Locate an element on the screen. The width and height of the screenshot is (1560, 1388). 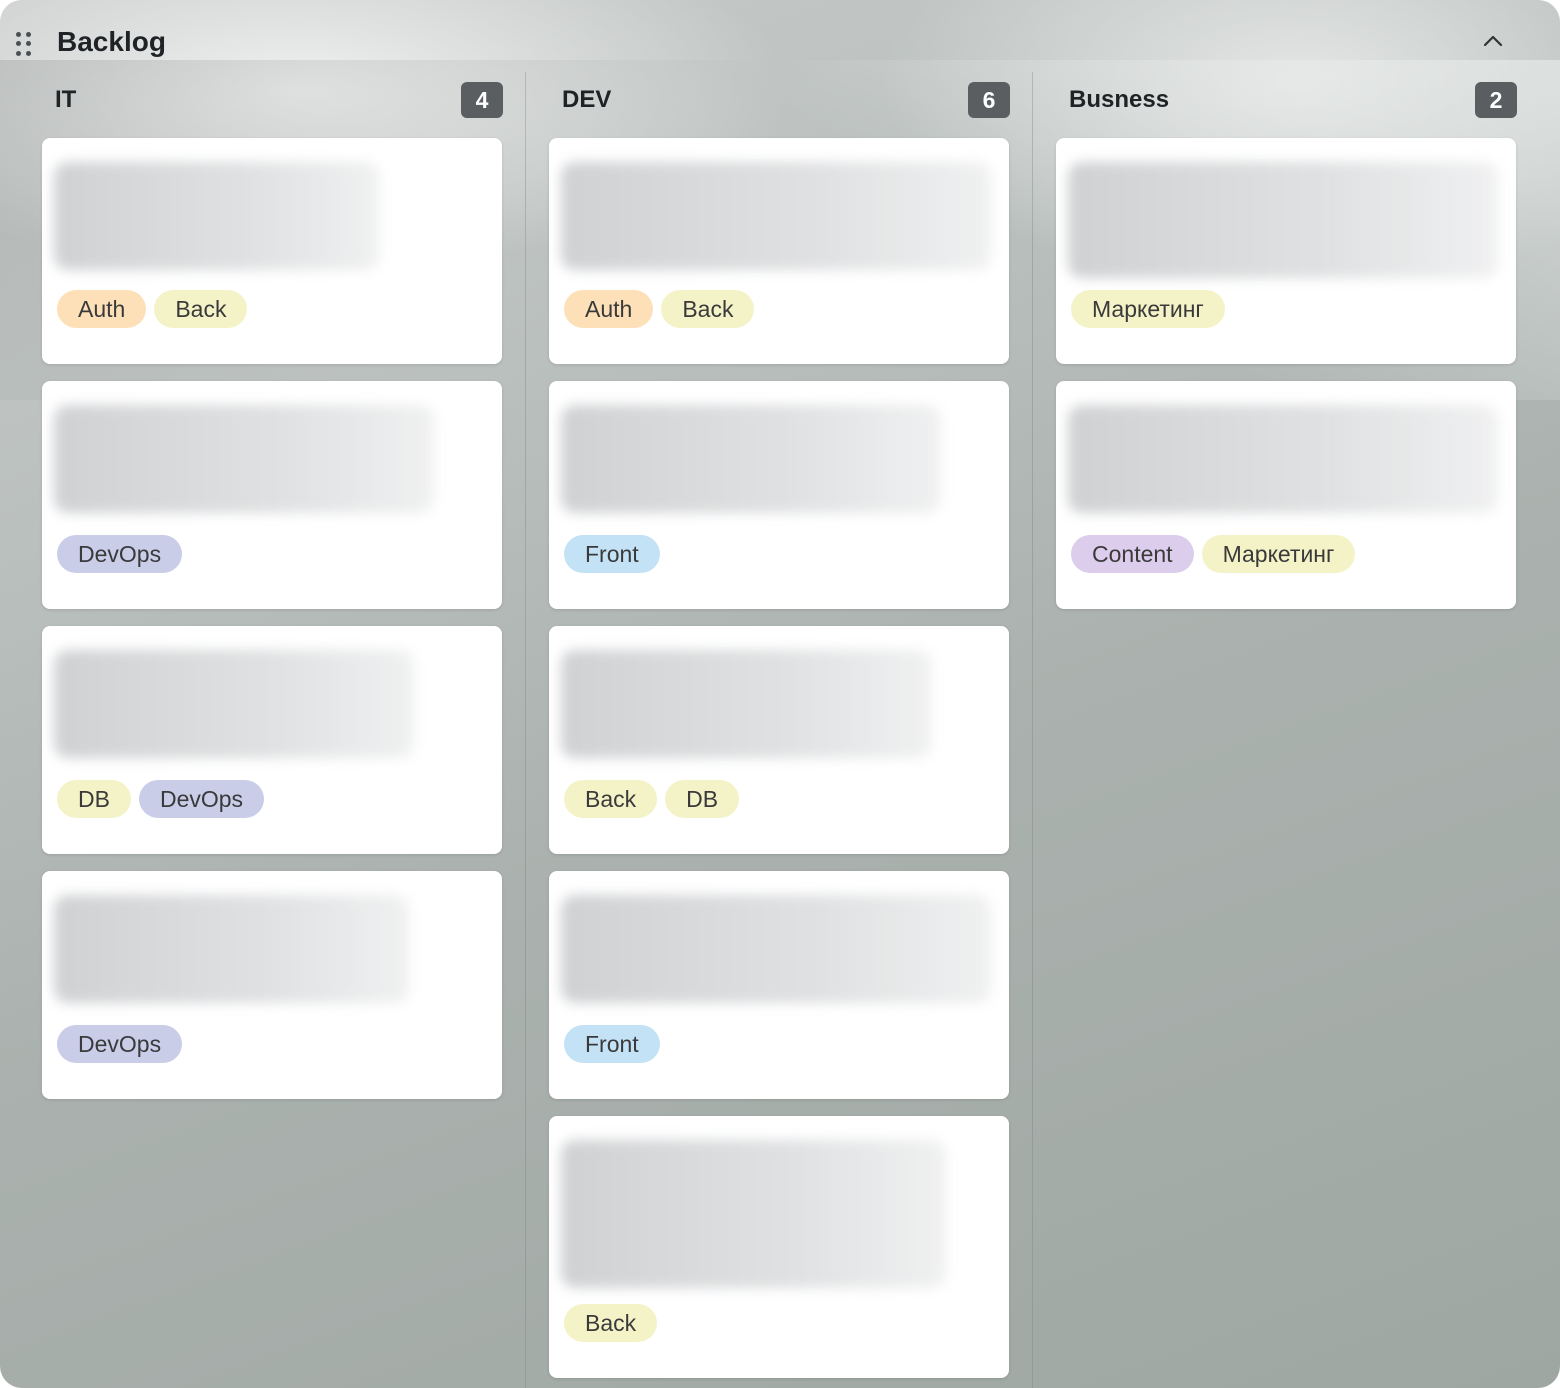
task-card: Back is located at coordinates (779, 1247).